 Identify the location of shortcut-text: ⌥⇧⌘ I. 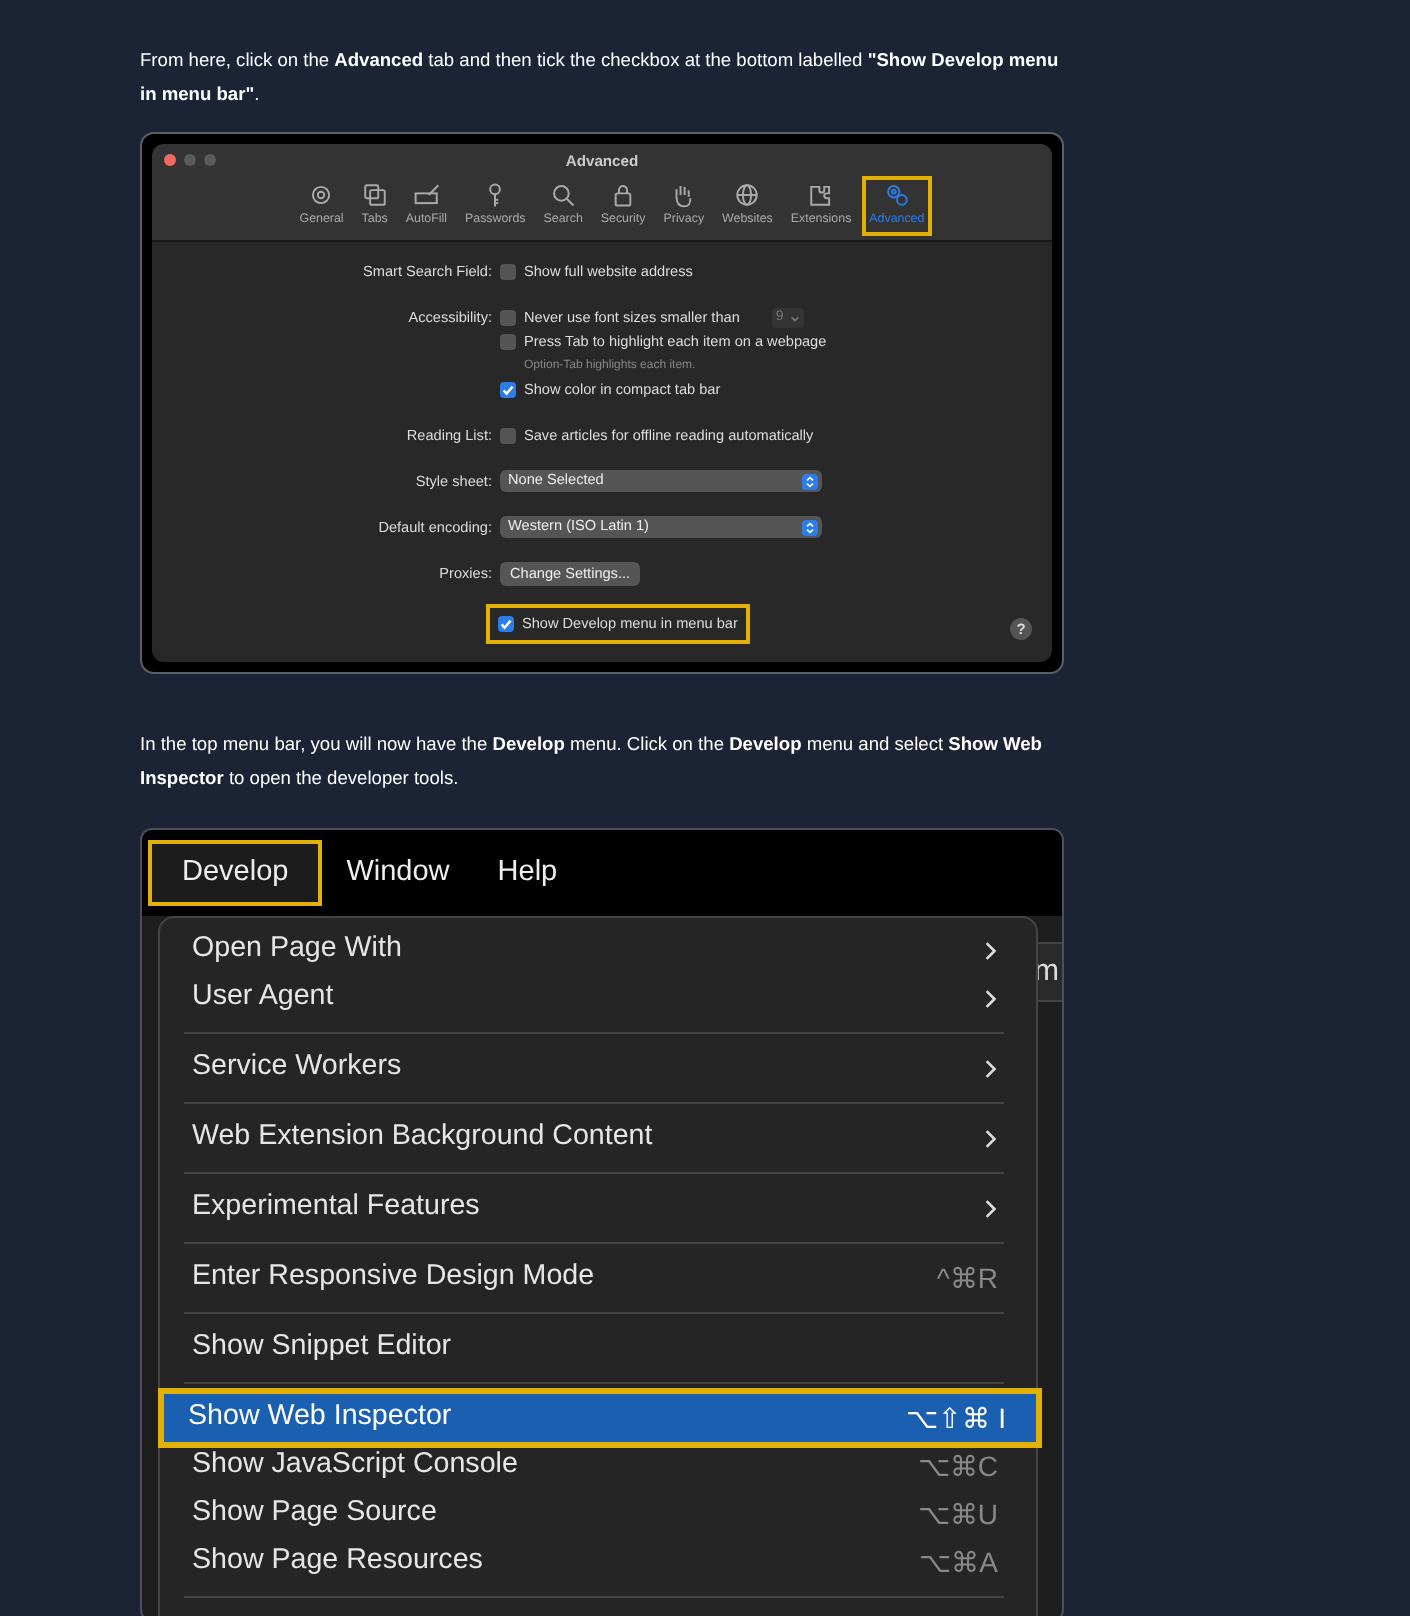
(956, 1418).